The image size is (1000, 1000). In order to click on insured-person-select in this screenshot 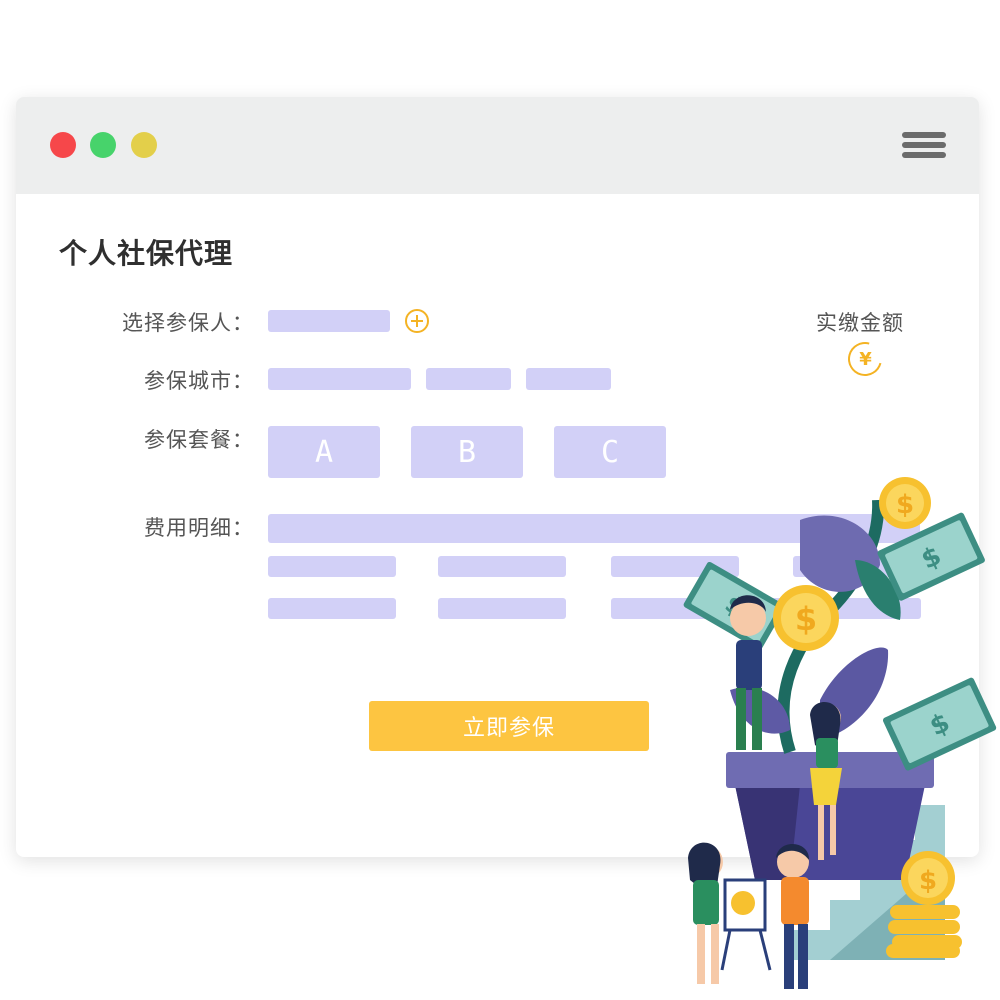, I will do `click(329, 321)`.